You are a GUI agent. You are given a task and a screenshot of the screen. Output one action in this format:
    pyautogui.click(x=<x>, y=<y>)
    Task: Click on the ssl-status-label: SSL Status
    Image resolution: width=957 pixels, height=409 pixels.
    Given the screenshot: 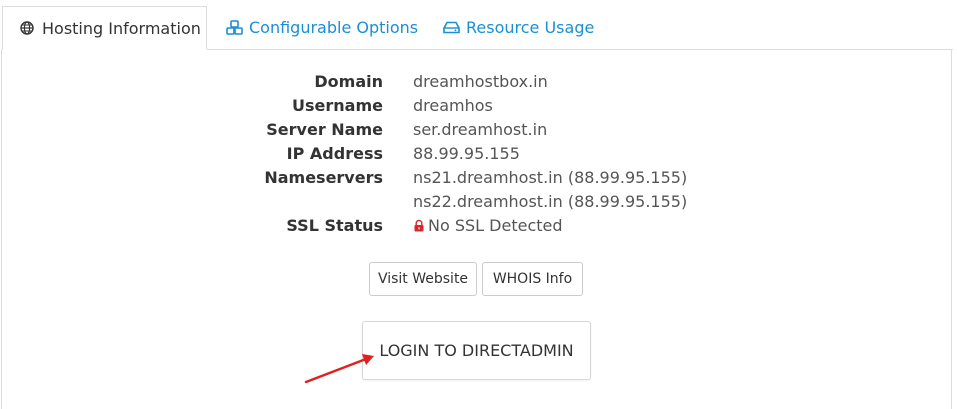 What is the action you would take?
    pyautogui.click(x=334, y=225)
    